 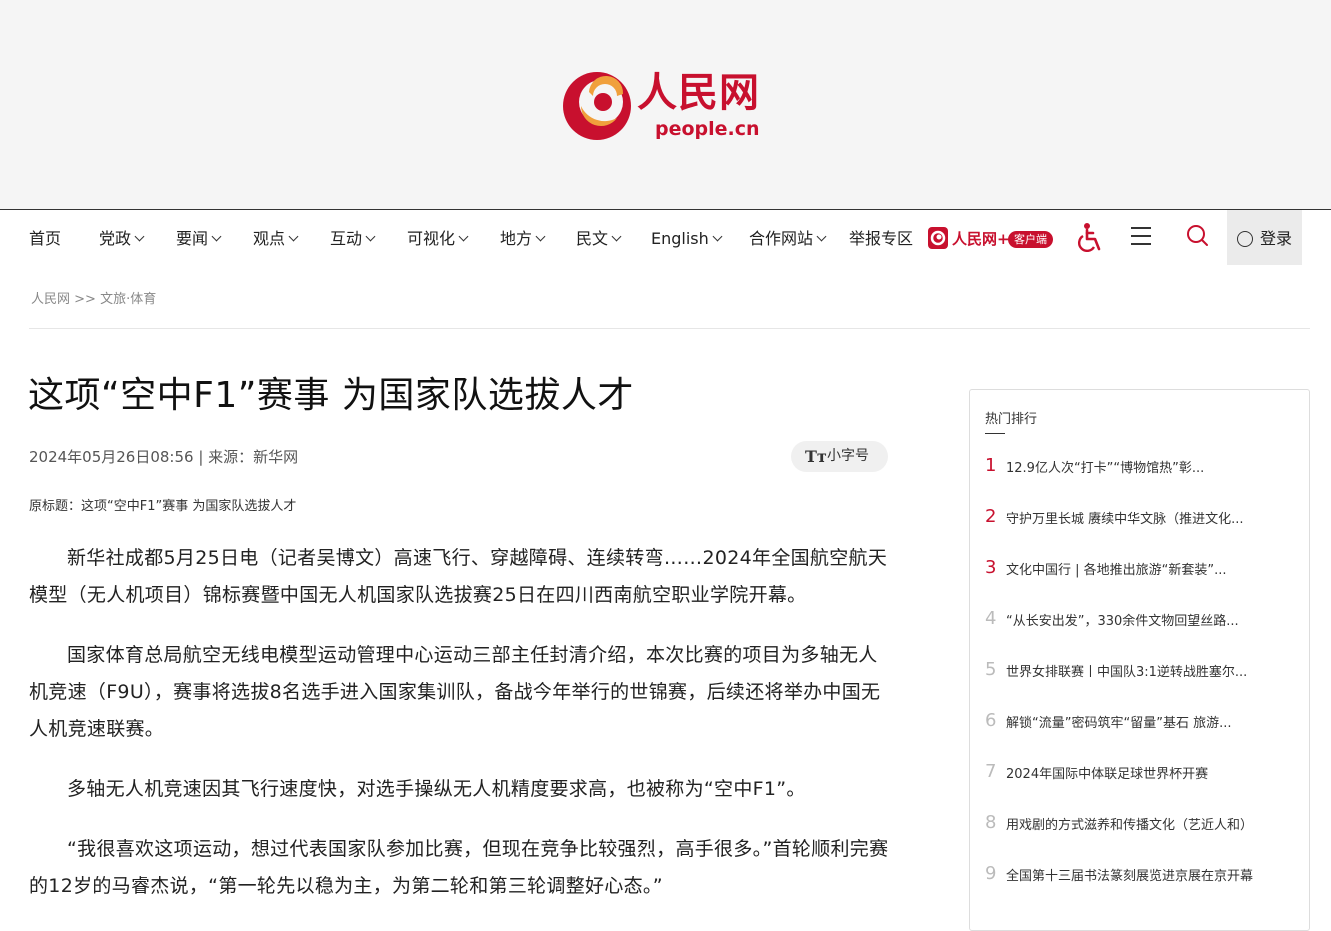 What do you see at coordinates (1130, 825) in the screenshot?
I see `ranking-text: 用戏剧的方式滋养和传播文化（艺近人和）` at bounding box center [1130, 825].